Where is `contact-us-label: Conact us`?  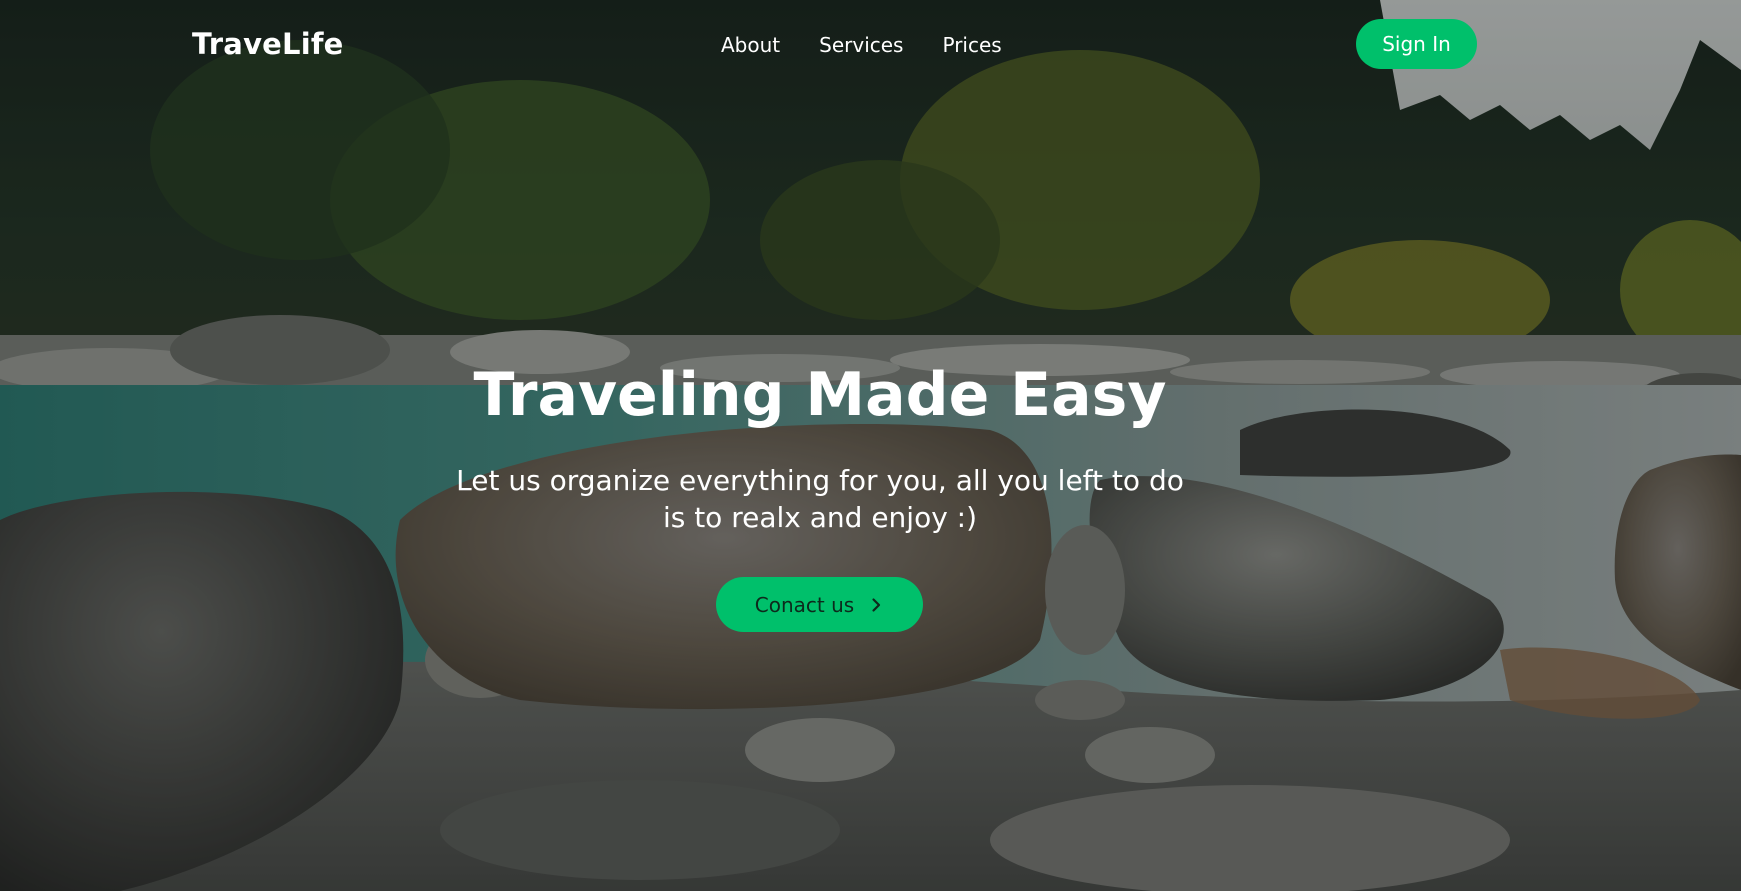 contact-us-label: Conact us is located at coordinates (804, 604).